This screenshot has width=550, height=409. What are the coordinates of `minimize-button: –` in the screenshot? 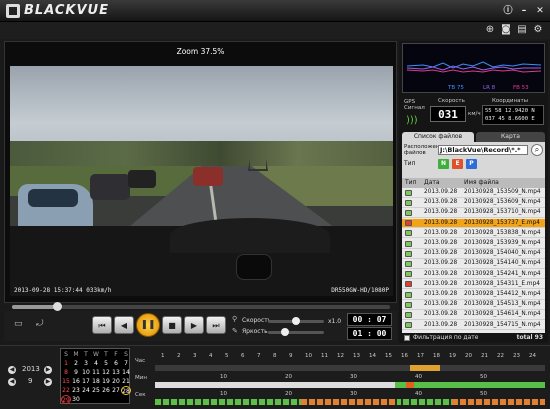 It's located at (524, 11).